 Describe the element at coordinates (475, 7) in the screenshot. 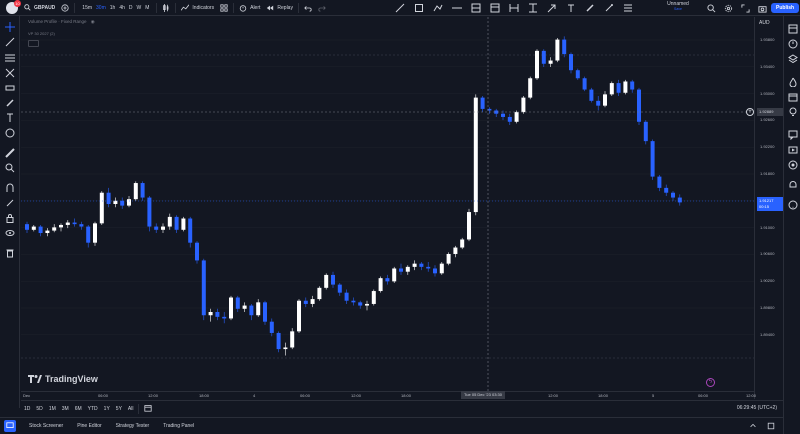

I see `long-position-icon` at that location.